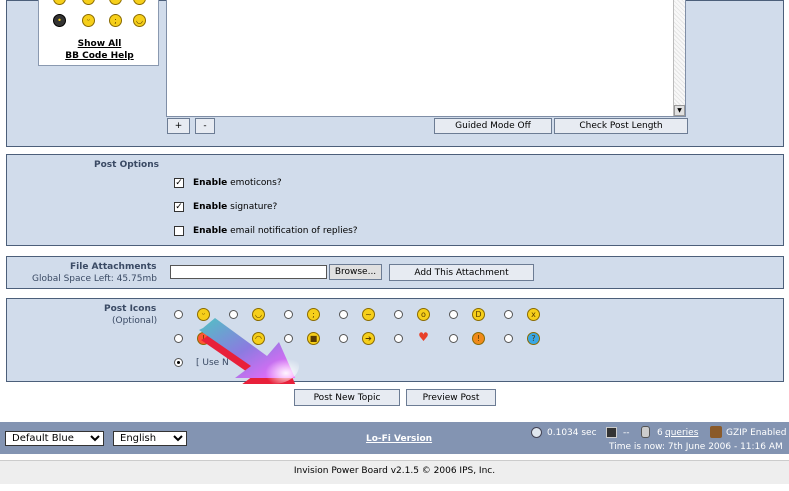 Image resolution: width=789 pixels, height=491 pixels. Describe the element at coordinates (681, 433) in the screenshot. I see `queries-link: queries` at that location.